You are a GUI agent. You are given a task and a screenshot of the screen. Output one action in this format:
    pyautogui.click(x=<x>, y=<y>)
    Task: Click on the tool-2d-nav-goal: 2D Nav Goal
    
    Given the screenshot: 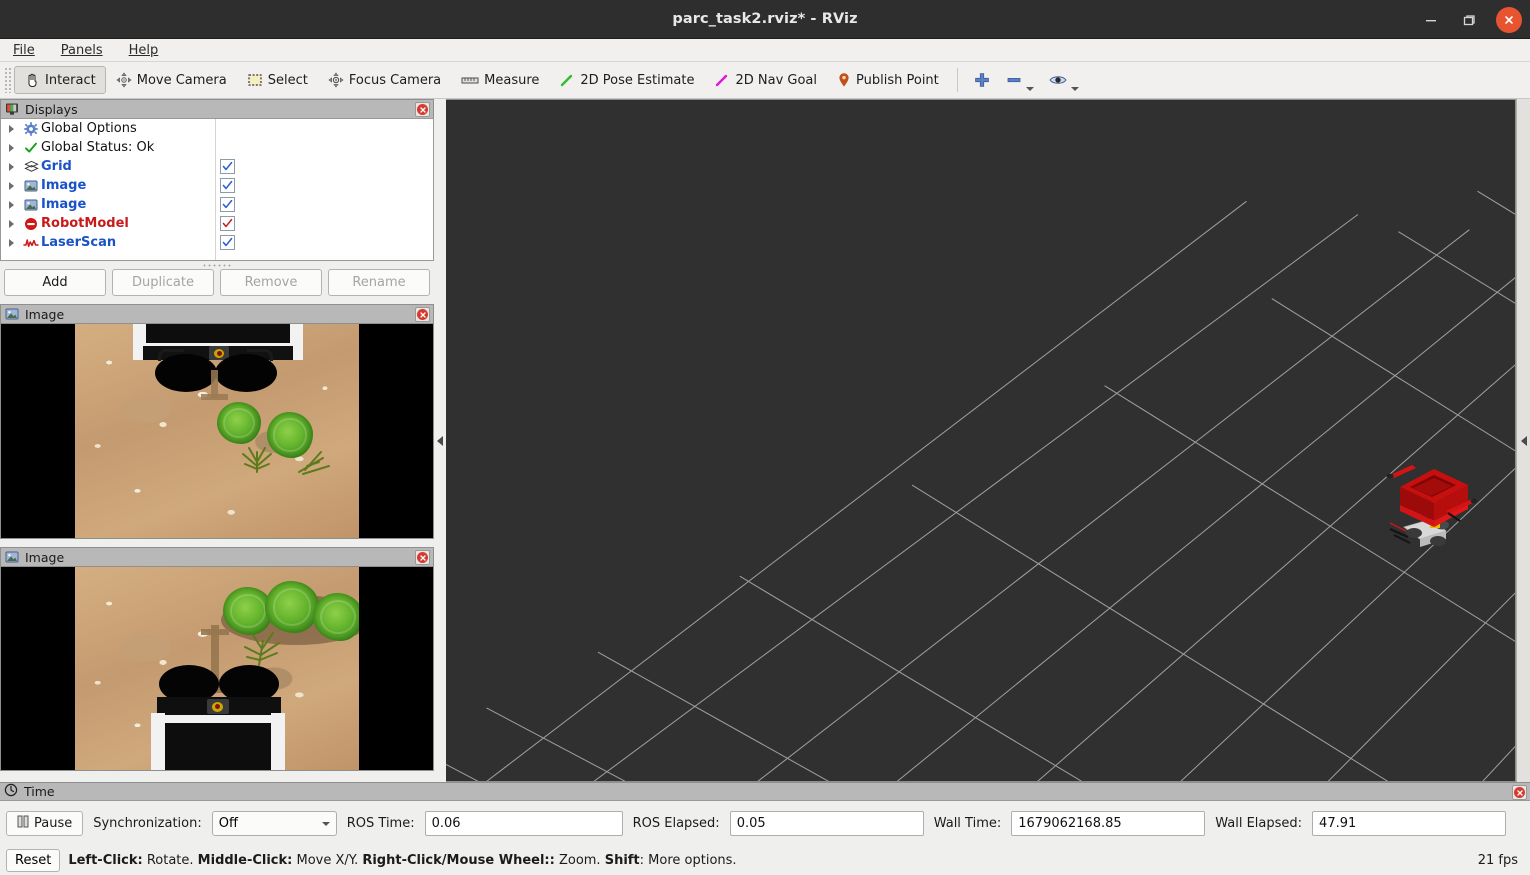 What is the action you would take?
    pyautogui.click(x=765, y=80)
    